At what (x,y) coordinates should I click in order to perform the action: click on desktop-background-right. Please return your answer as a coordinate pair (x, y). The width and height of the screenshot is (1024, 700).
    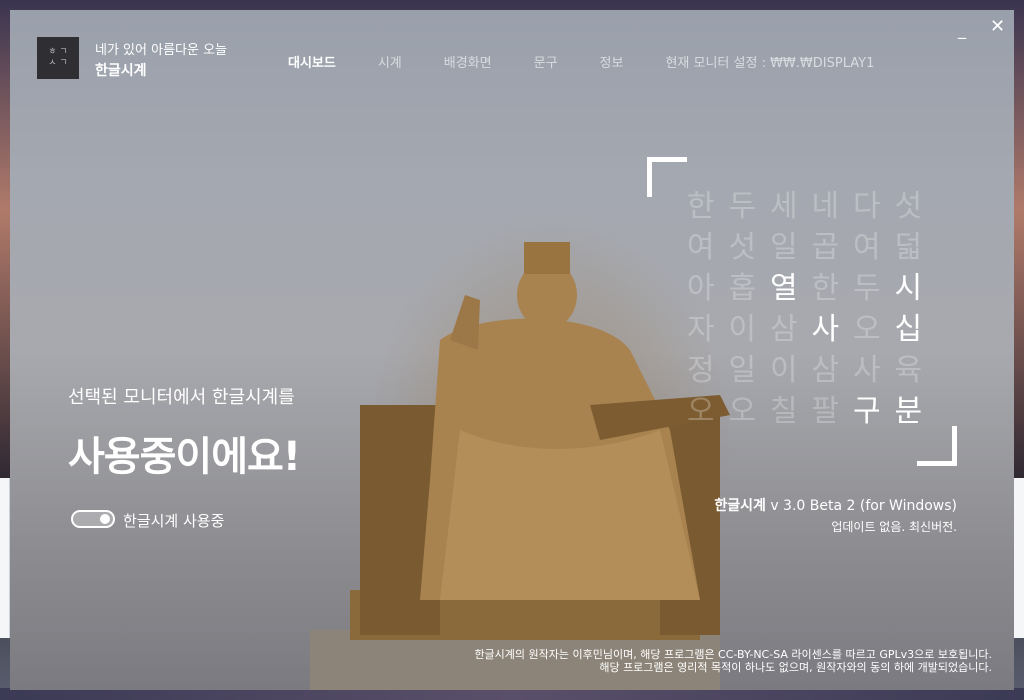
    Looking at the image, I should click on (1019, 558).